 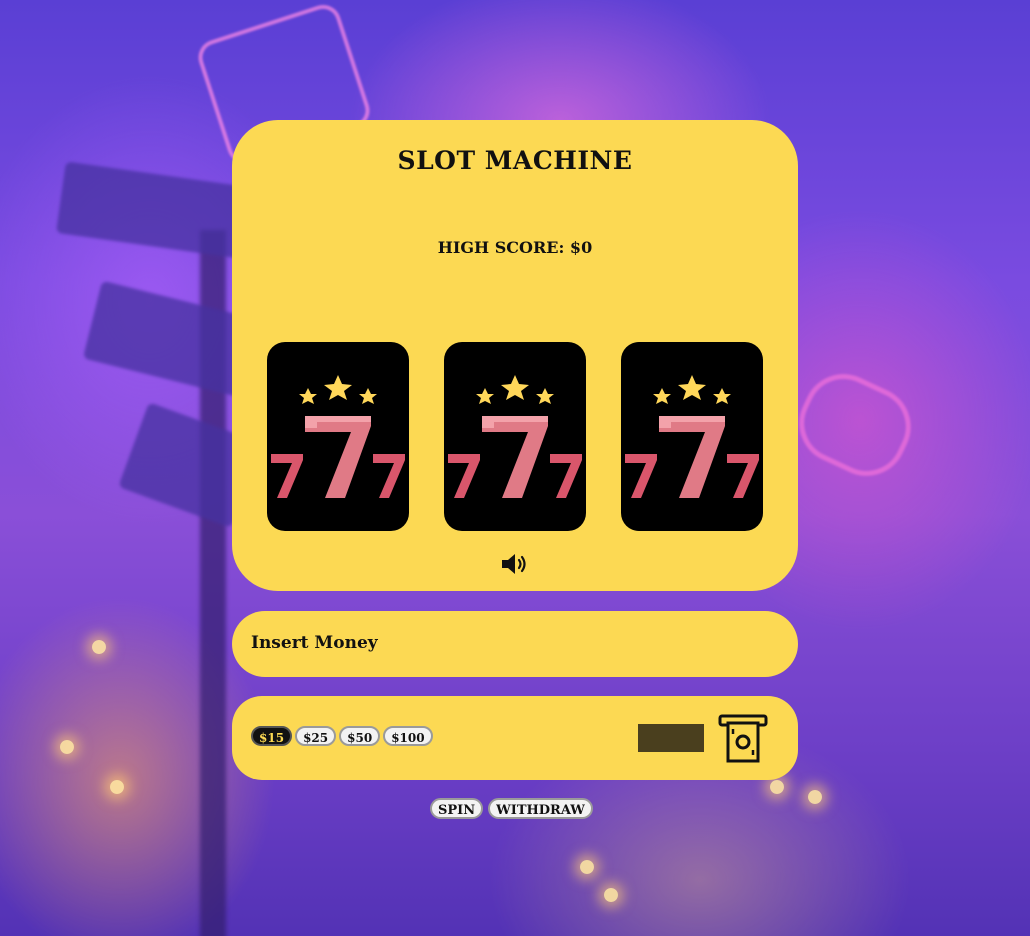 I want to click on bet-option-15: $15, so click(x=272, y=736).